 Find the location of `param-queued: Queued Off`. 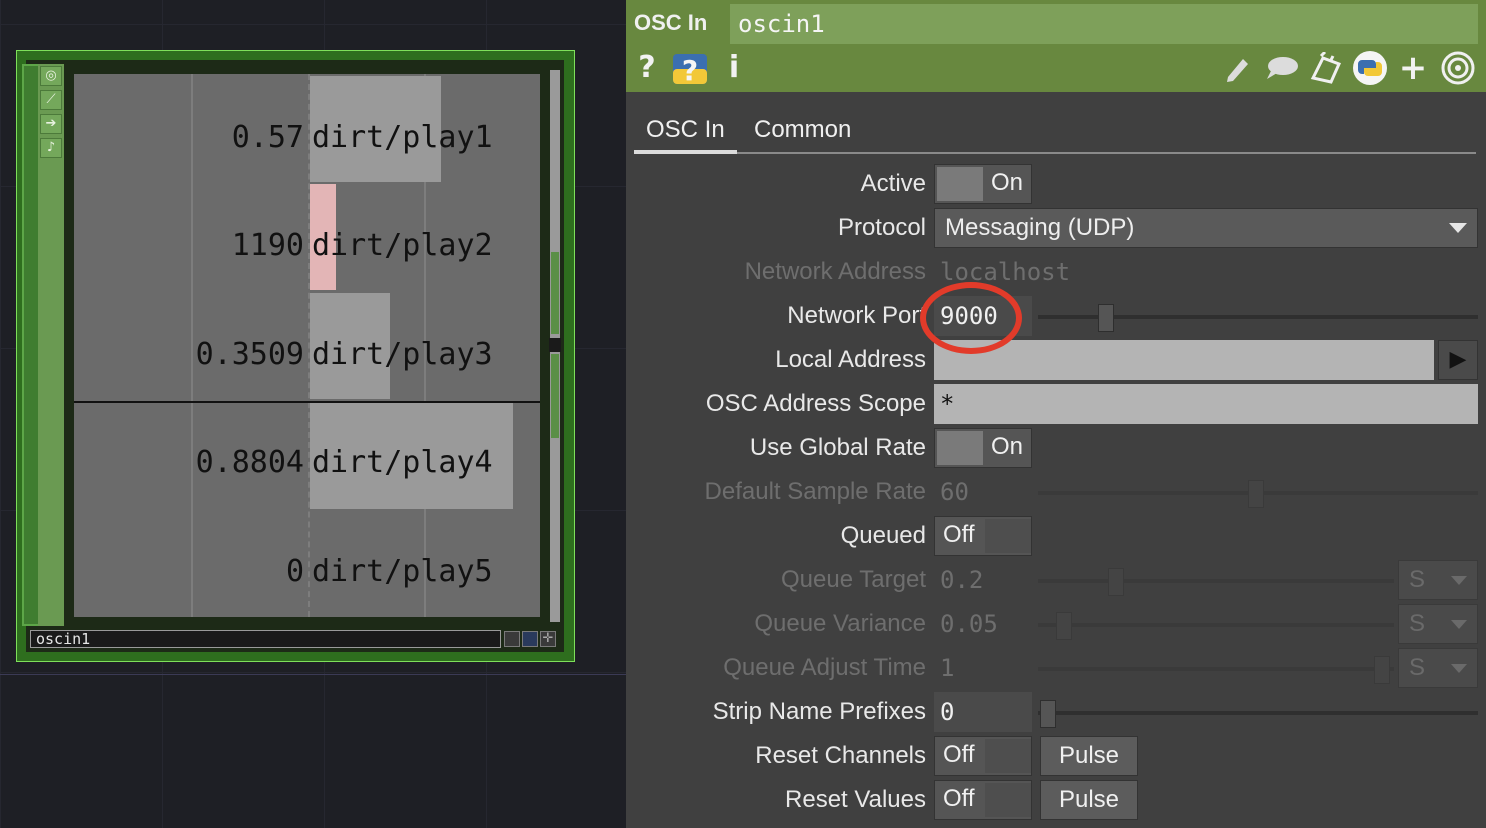

param-queued: Queued Off is located at coordinates (1056, 537).